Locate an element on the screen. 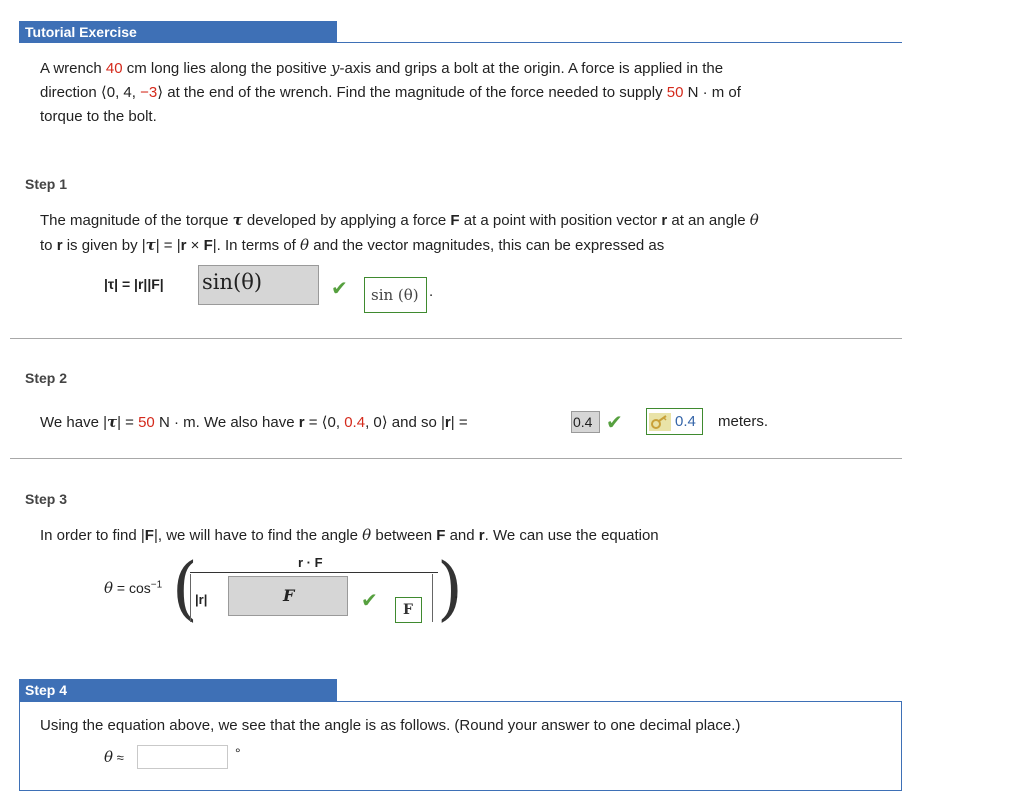 This screenshot has width=1024, height=791. step3-answer-value: F is located at coordinates (289, 595).